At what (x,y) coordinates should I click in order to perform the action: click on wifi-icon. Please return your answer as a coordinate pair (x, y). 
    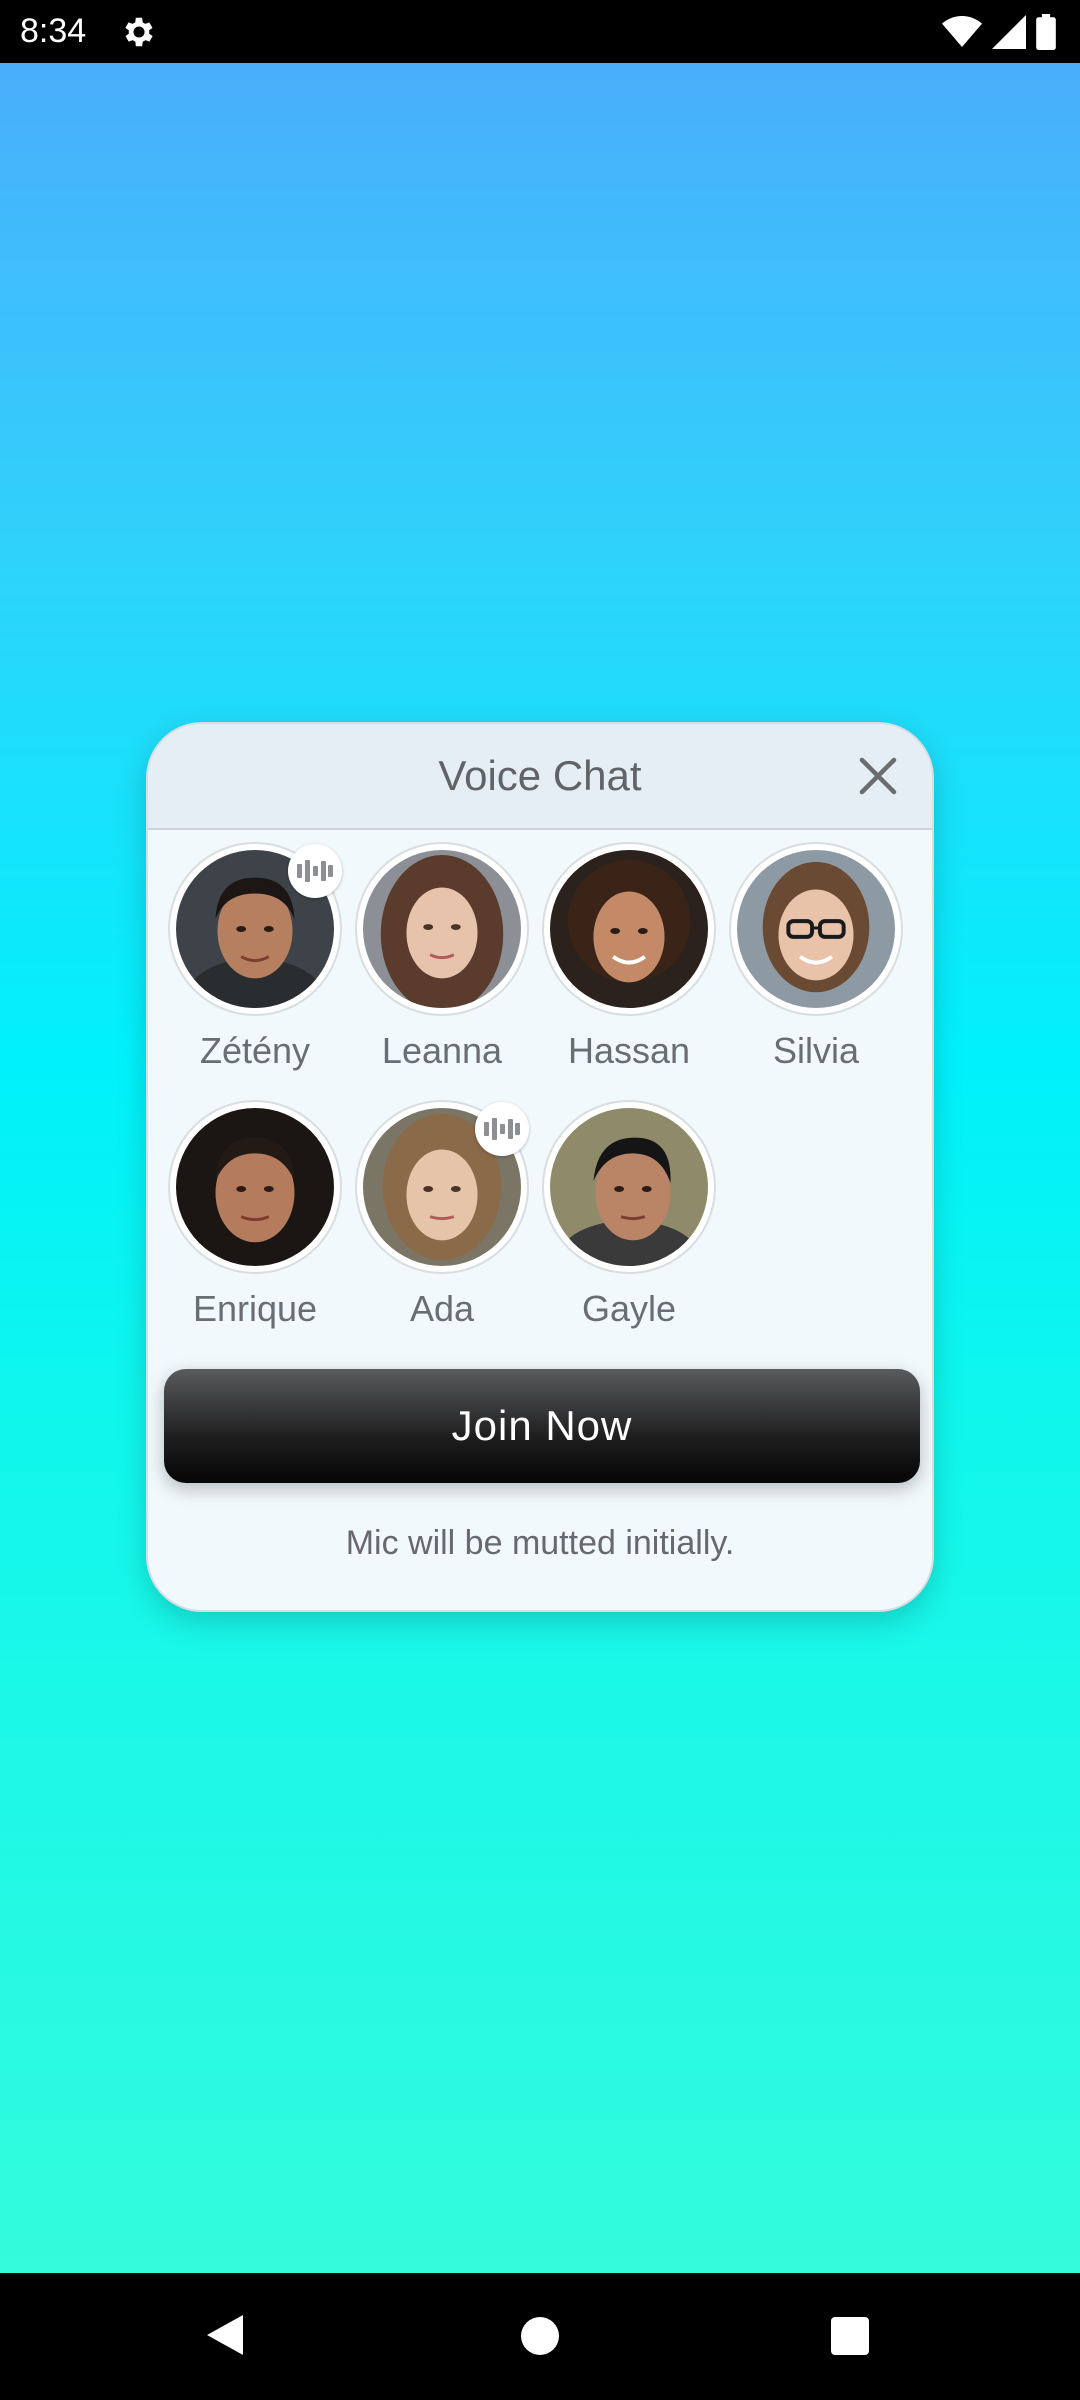
    Looking at the image, I should click on (962, 31).